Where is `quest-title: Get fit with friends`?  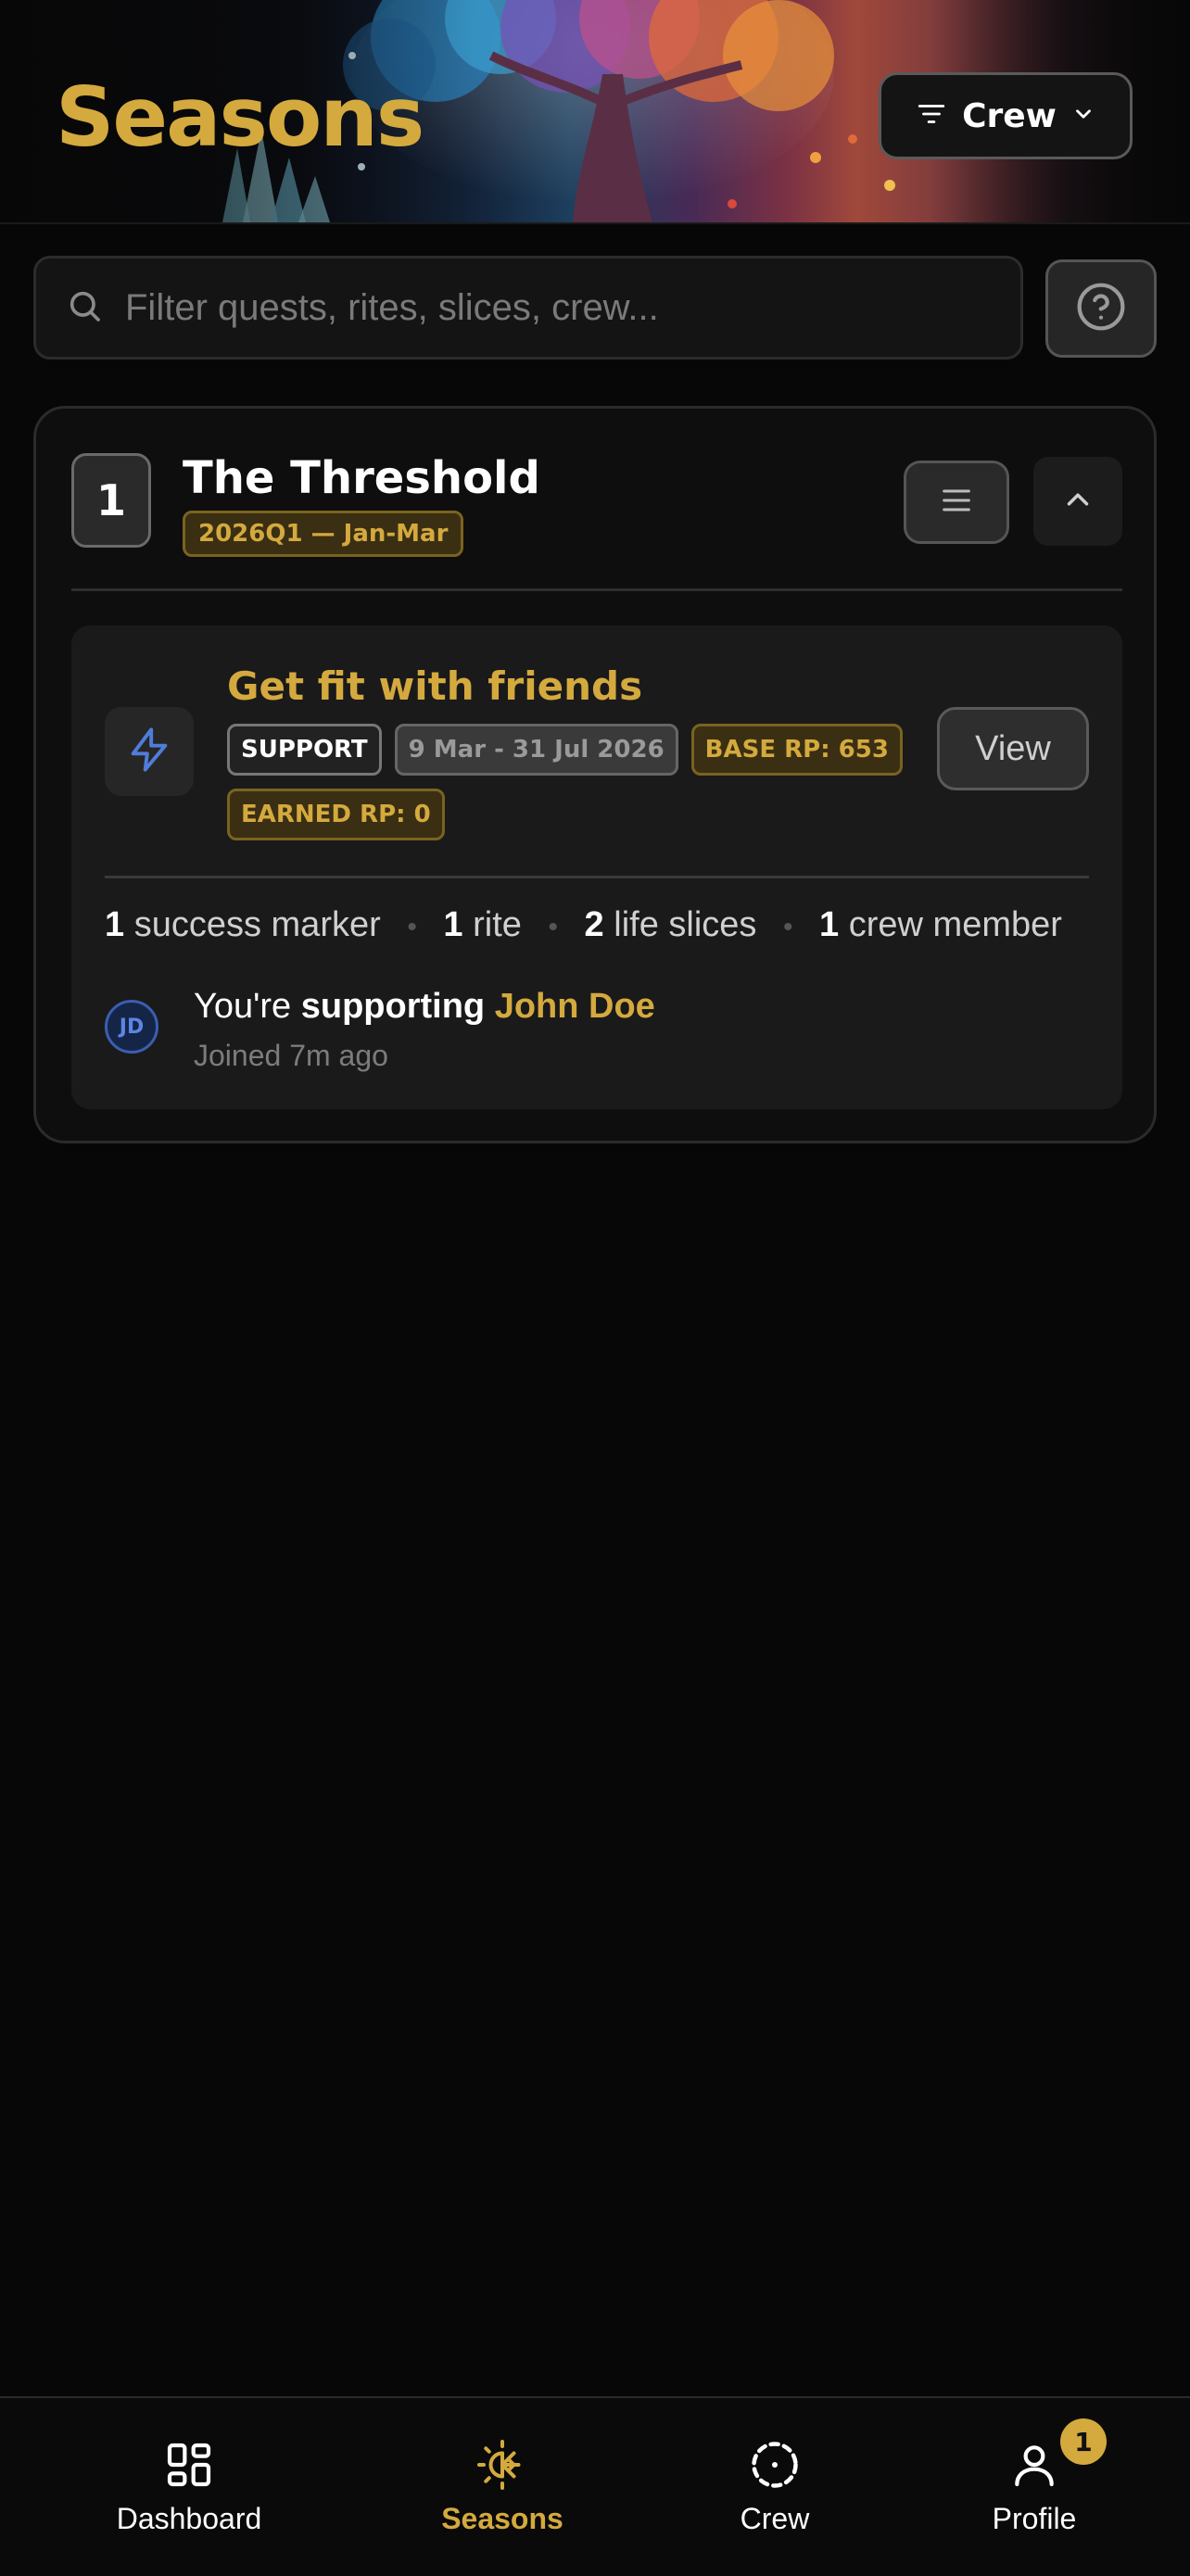
quest-title: Get fit with friends is located at coordinates (435, 686).